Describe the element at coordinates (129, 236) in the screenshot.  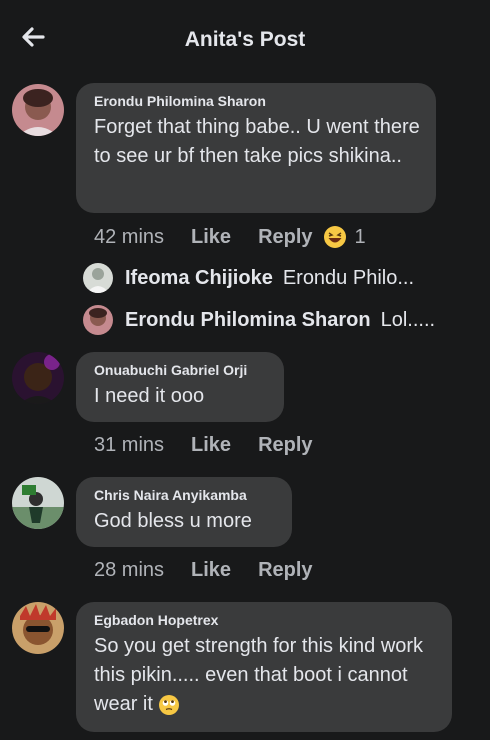
I see `comment-time: 42 mins` at that location.